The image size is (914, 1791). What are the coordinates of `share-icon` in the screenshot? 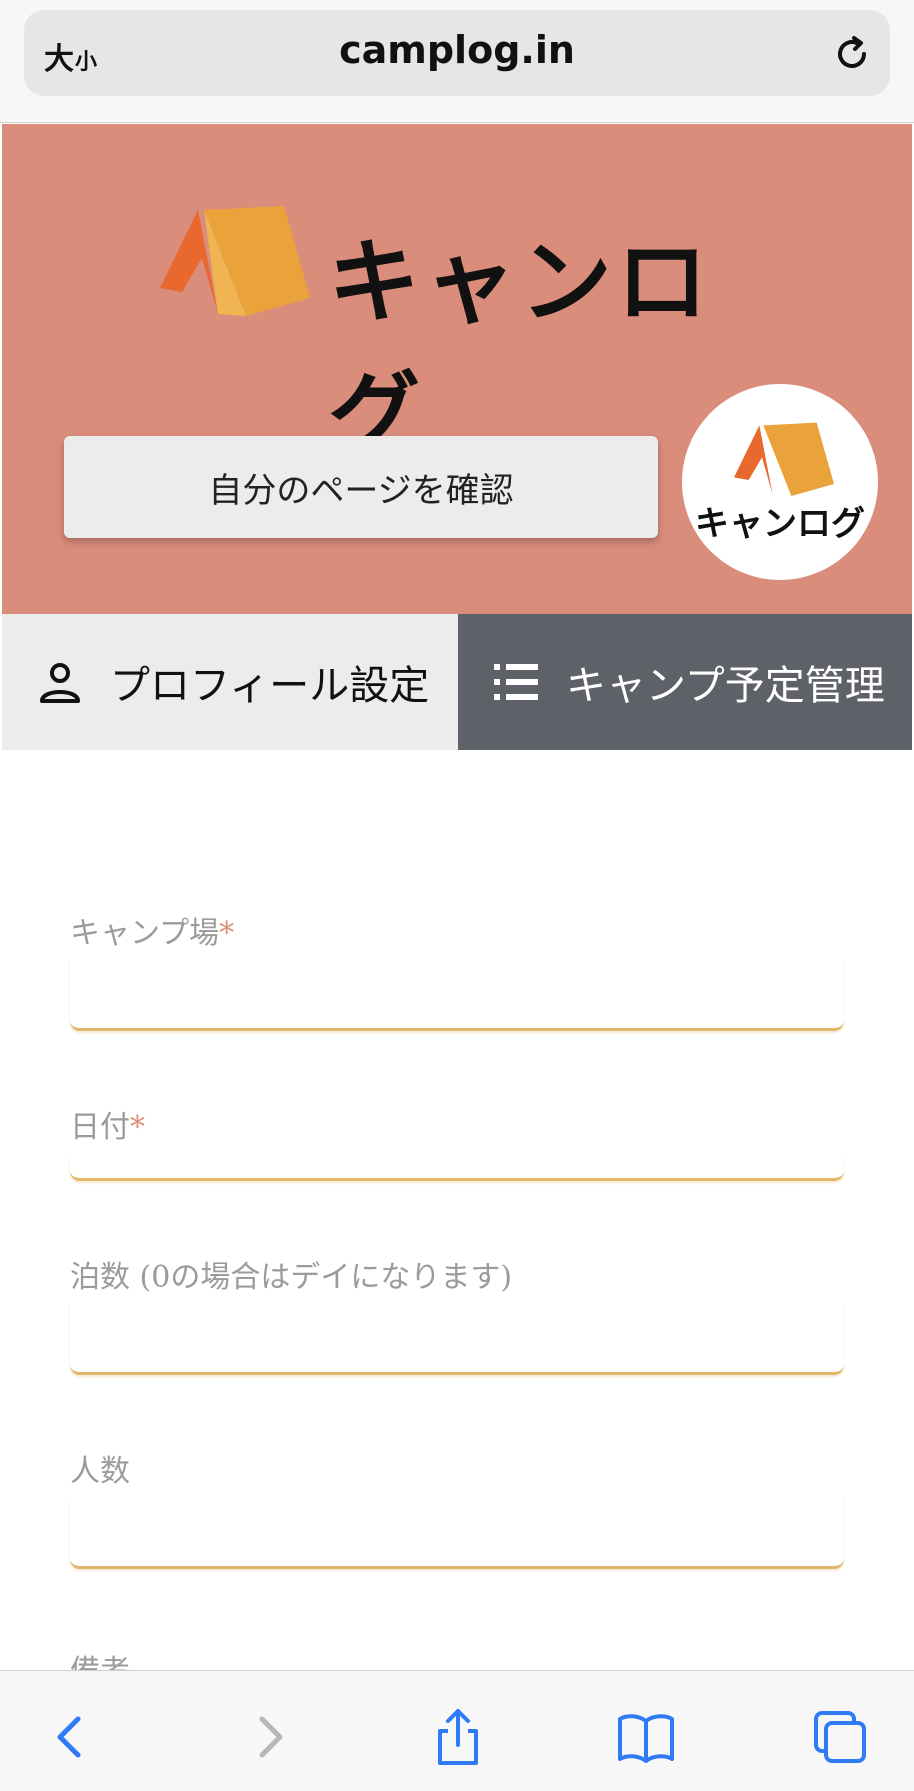 It's located at (458, 1737).